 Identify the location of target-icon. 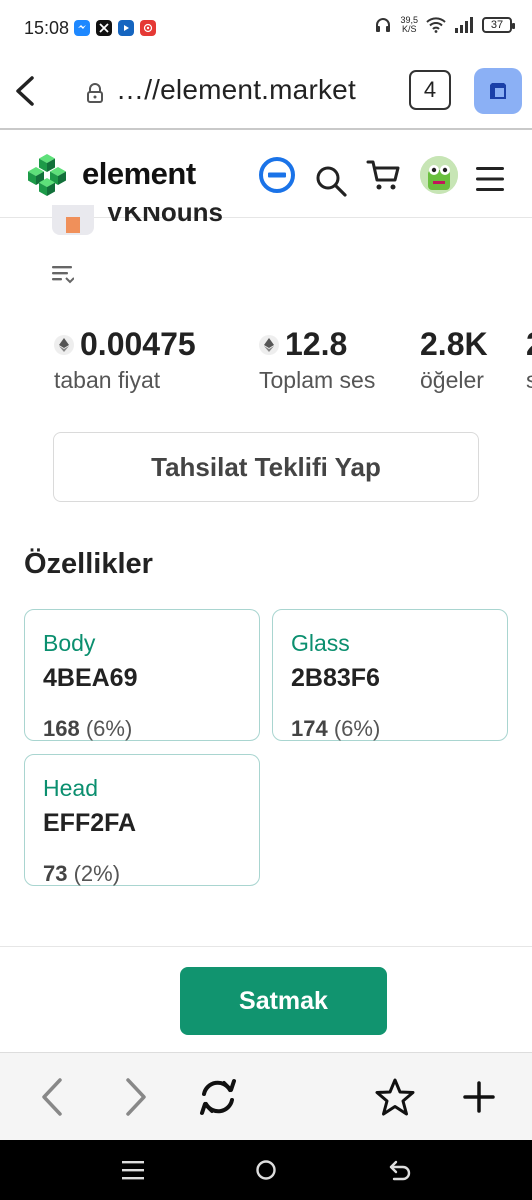
(148, 28).